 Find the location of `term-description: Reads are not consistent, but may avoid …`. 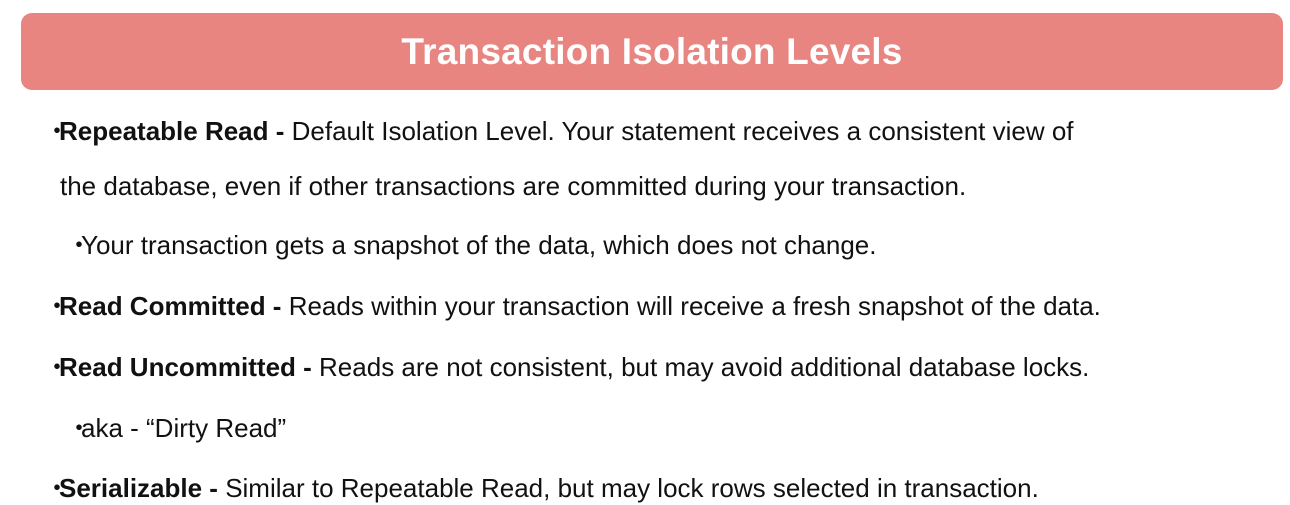

term-description: Reads are not consistent, but may avoid … is located at coordinates (704, 367).